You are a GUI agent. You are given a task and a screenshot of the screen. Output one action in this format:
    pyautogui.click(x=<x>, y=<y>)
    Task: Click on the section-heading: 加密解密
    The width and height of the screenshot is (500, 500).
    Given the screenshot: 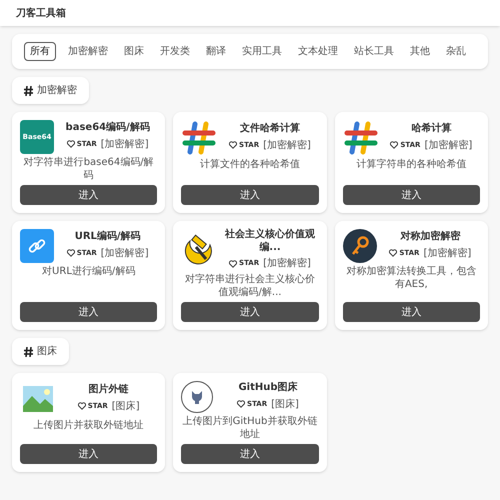 What is the action you would take?
    pyautogui.click(x=57, y=91)
    